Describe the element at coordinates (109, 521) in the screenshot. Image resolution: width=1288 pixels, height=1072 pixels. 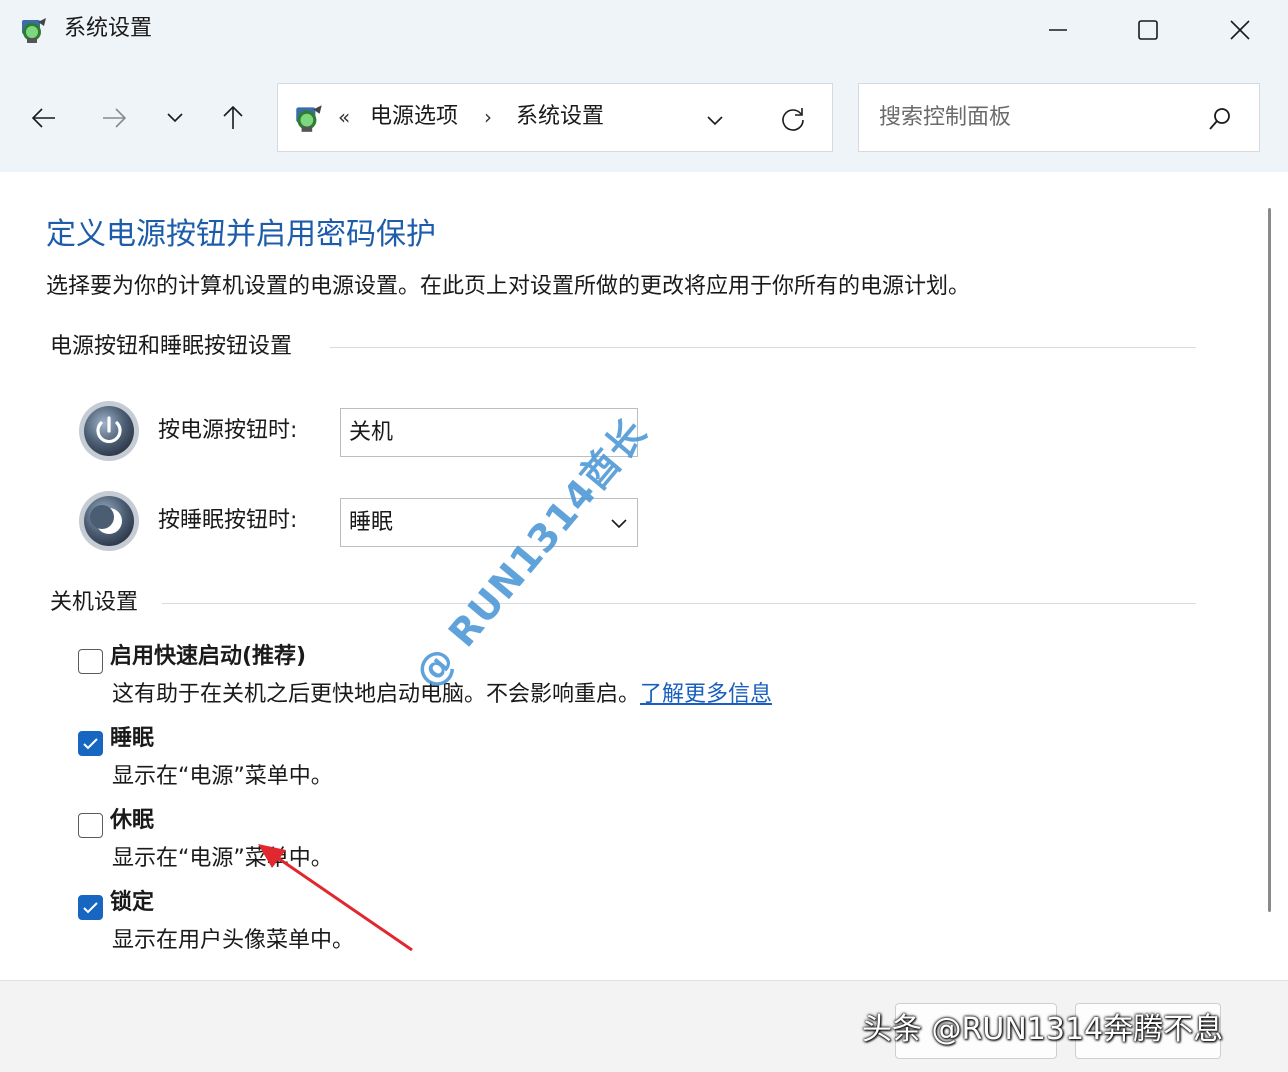
I see `sleep-button-icon` at that location.